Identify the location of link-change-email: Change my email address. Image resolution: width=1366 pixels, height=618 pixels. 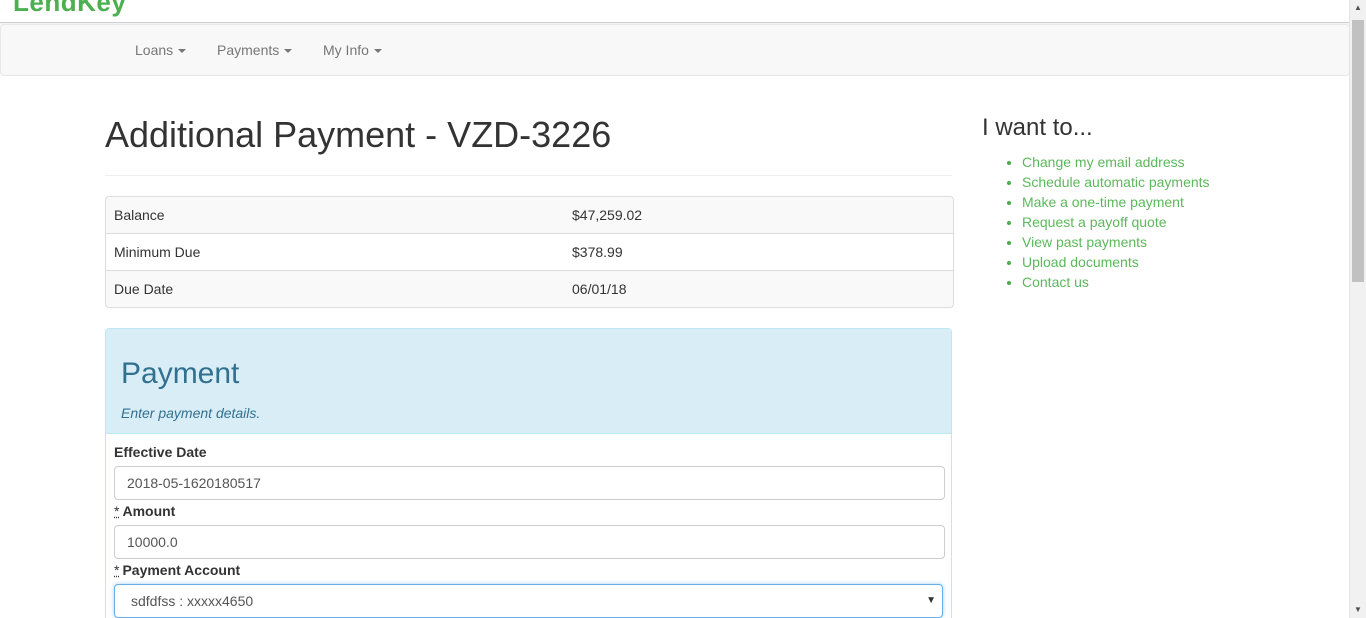
(1103, 162).